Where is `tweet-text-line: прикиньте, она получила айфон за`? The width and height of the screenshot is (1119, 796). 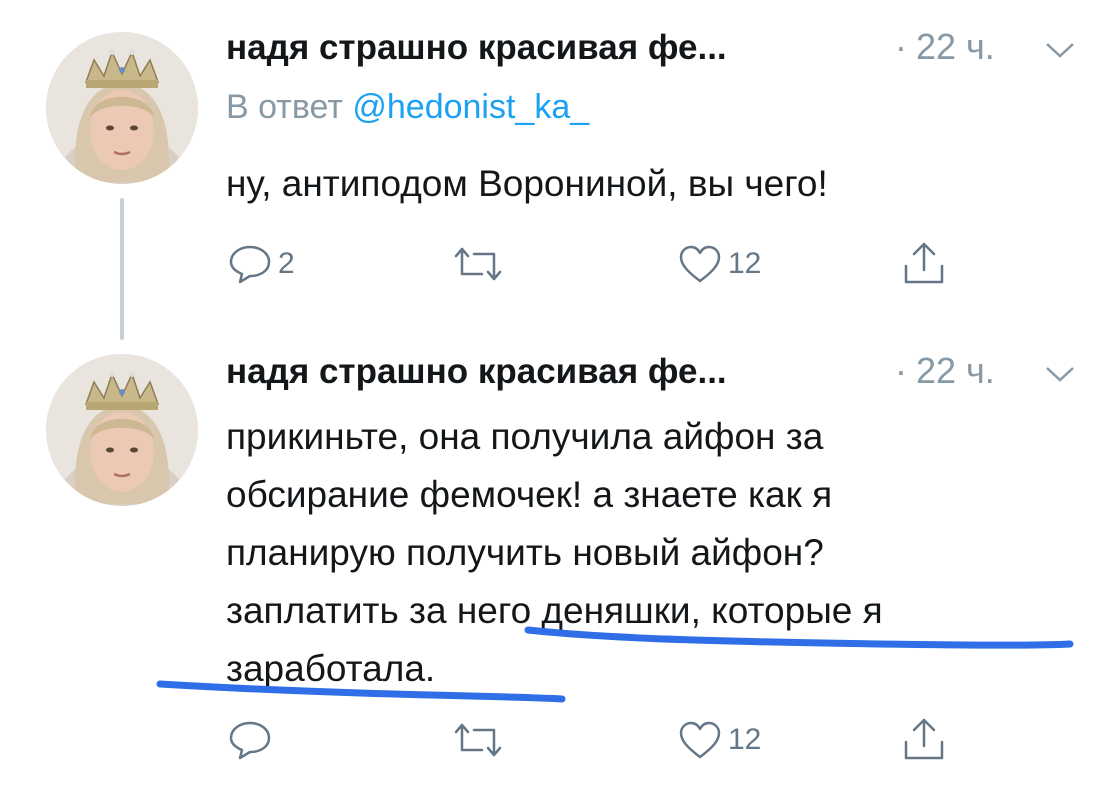
tweet-text-line: прикиньте, она получила айфон за is located at coordinates (525, 436).